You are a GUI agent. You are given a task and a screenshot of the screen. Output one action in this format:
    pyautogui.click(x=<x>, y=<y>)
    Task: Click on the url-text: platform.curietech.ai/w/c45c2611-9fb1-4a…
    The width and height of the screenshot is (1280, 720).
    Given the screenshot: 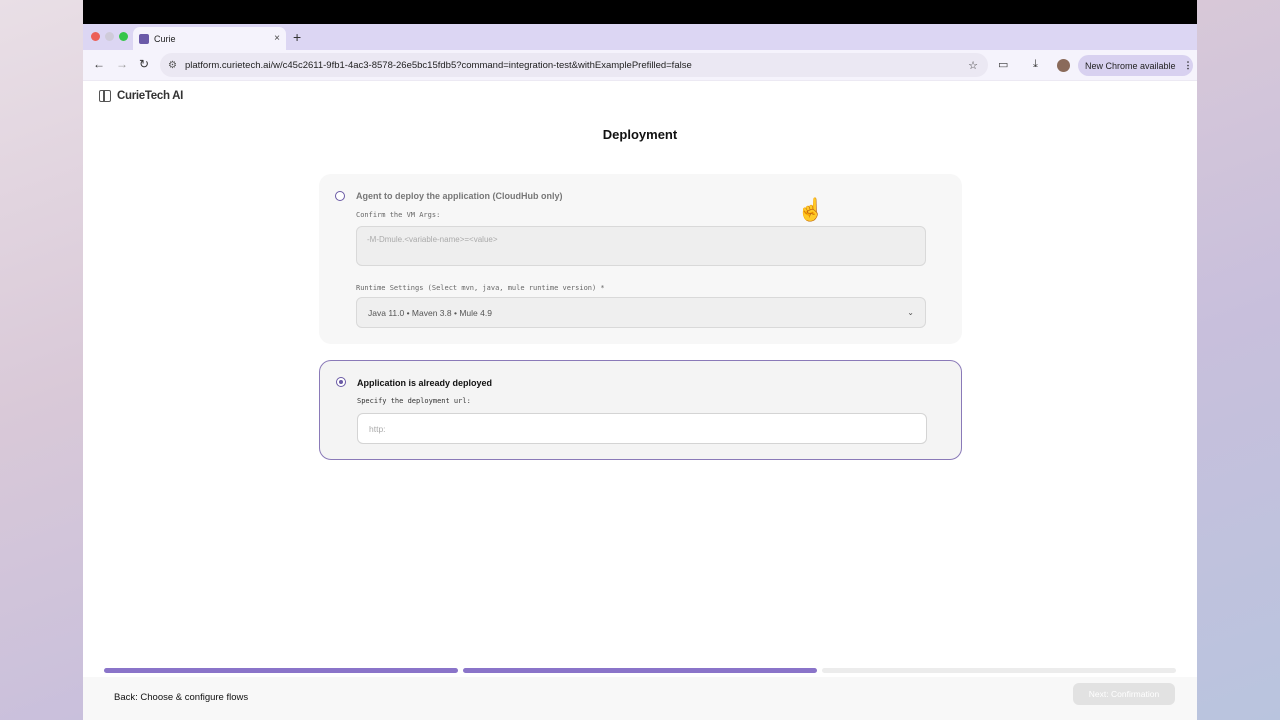 What is the action you would take?
    pyautogui.click(x=576, y=65)
    